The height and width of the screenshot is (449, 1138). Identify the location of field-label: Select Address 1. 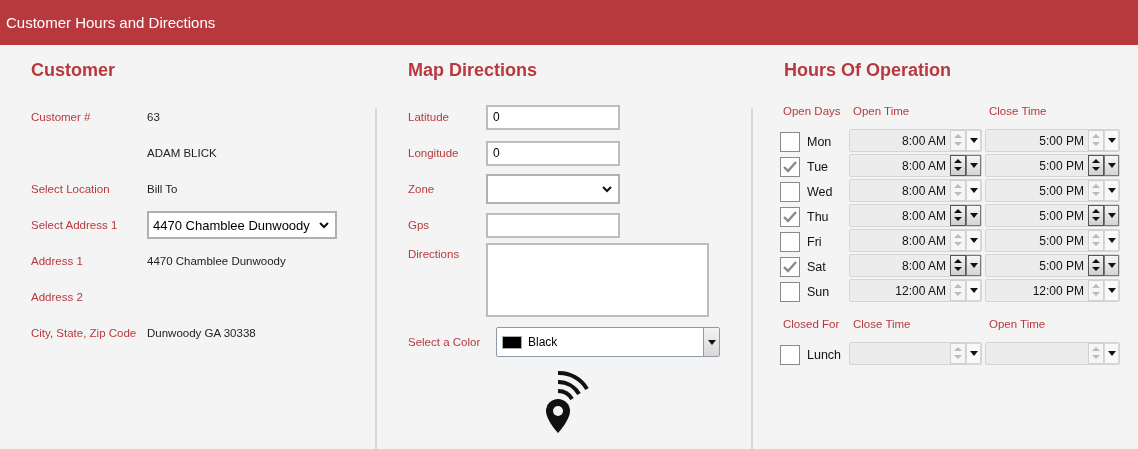
(74, 225).